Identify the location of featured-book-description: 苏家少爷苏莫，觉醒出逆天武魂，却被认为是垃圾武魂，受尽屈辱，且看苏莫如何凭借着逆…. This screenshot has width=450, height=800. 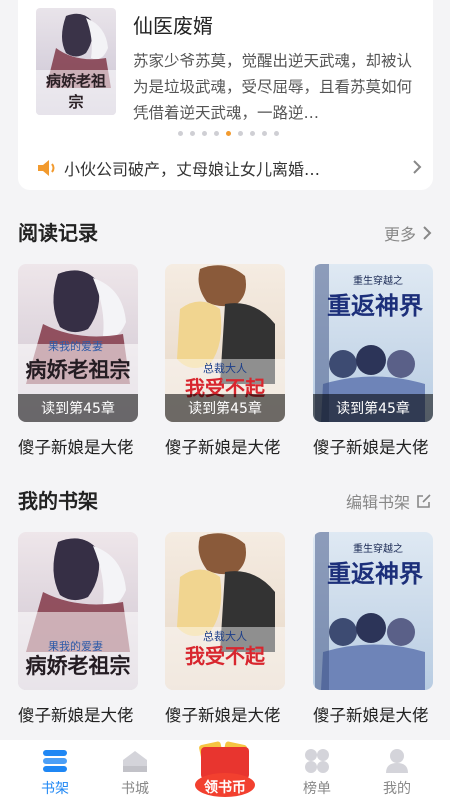
(273, 87).